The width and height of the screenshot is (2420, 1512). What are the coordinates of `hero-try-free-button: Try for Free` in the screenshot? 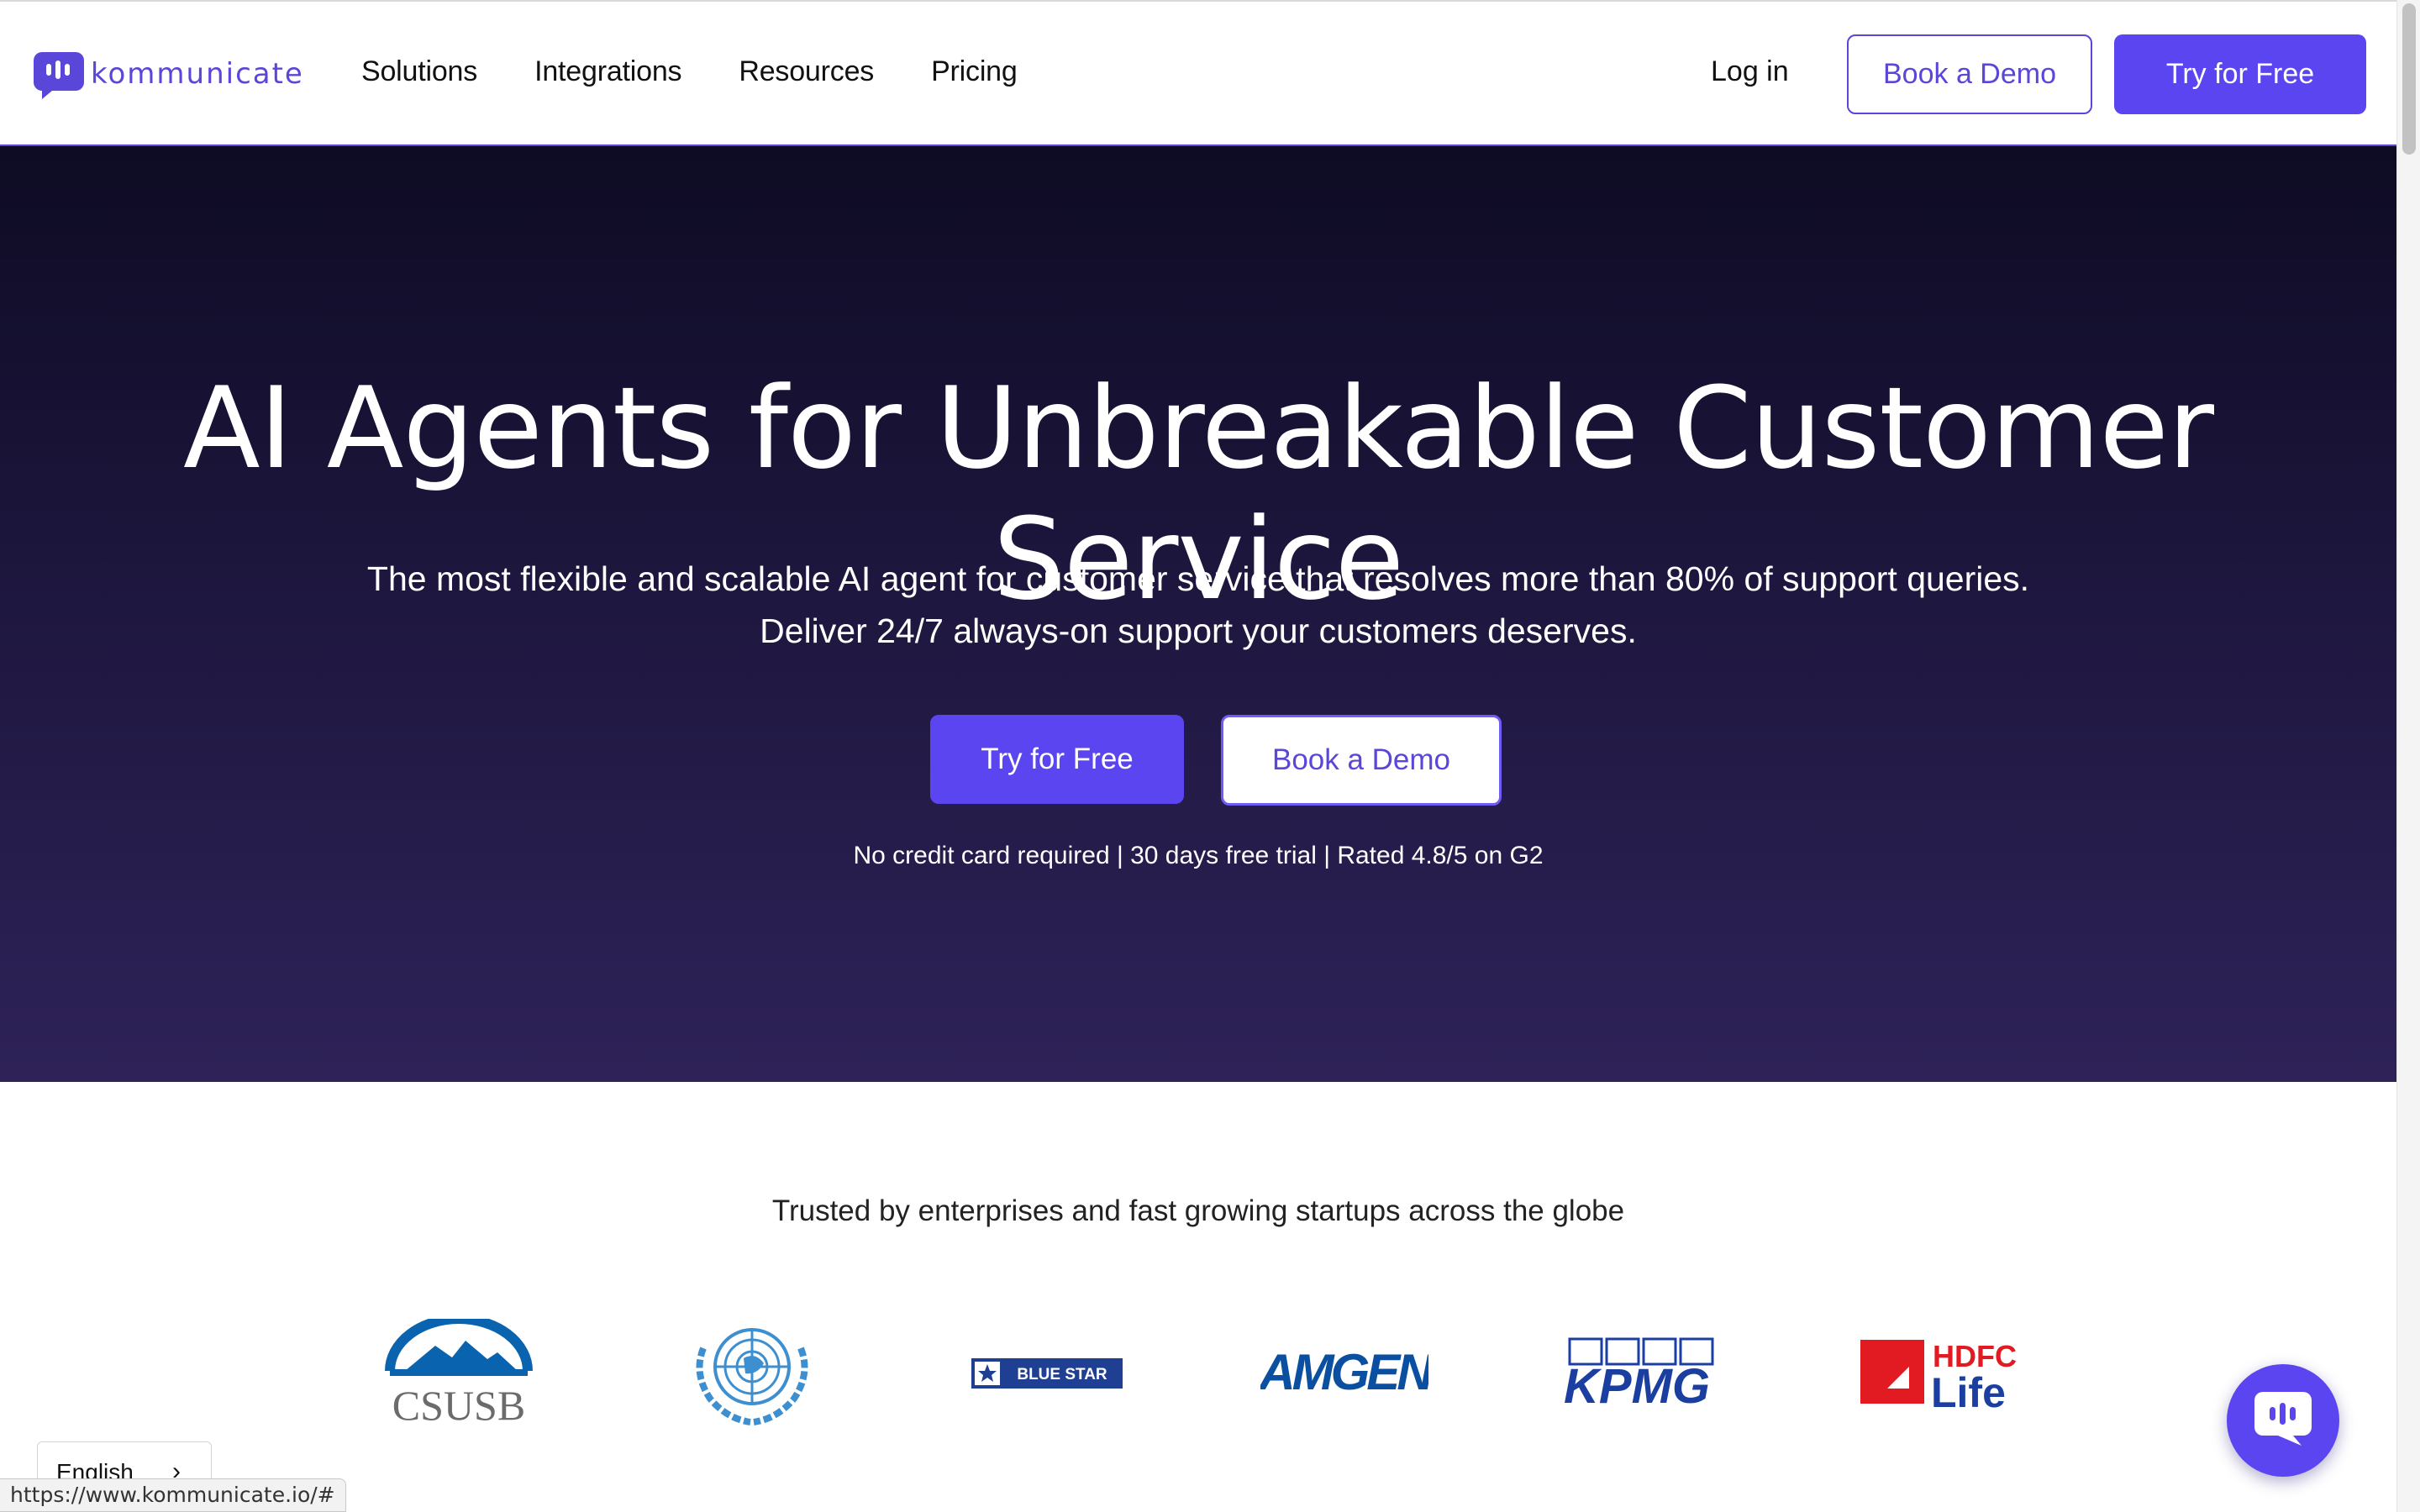 It's located at (1057, 759).